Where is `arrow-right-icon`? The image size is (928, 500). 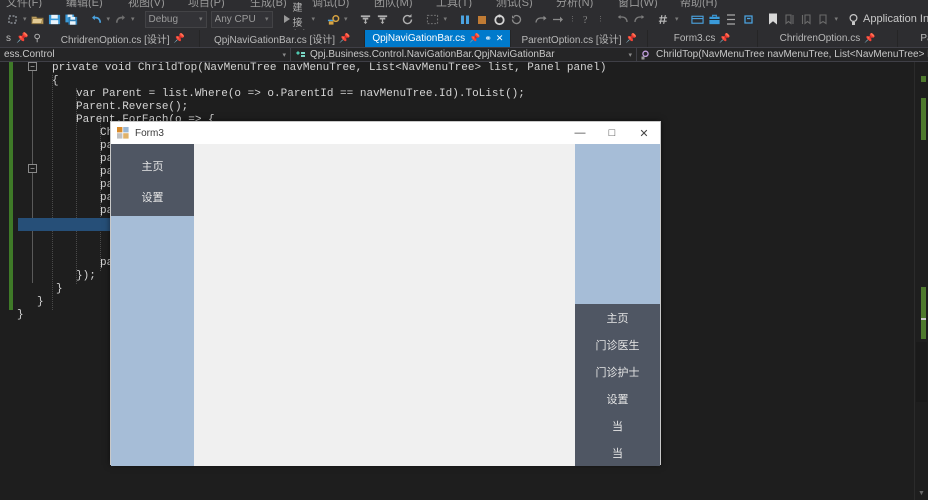 arrow-right-icon is located at coordinates (558, 19).